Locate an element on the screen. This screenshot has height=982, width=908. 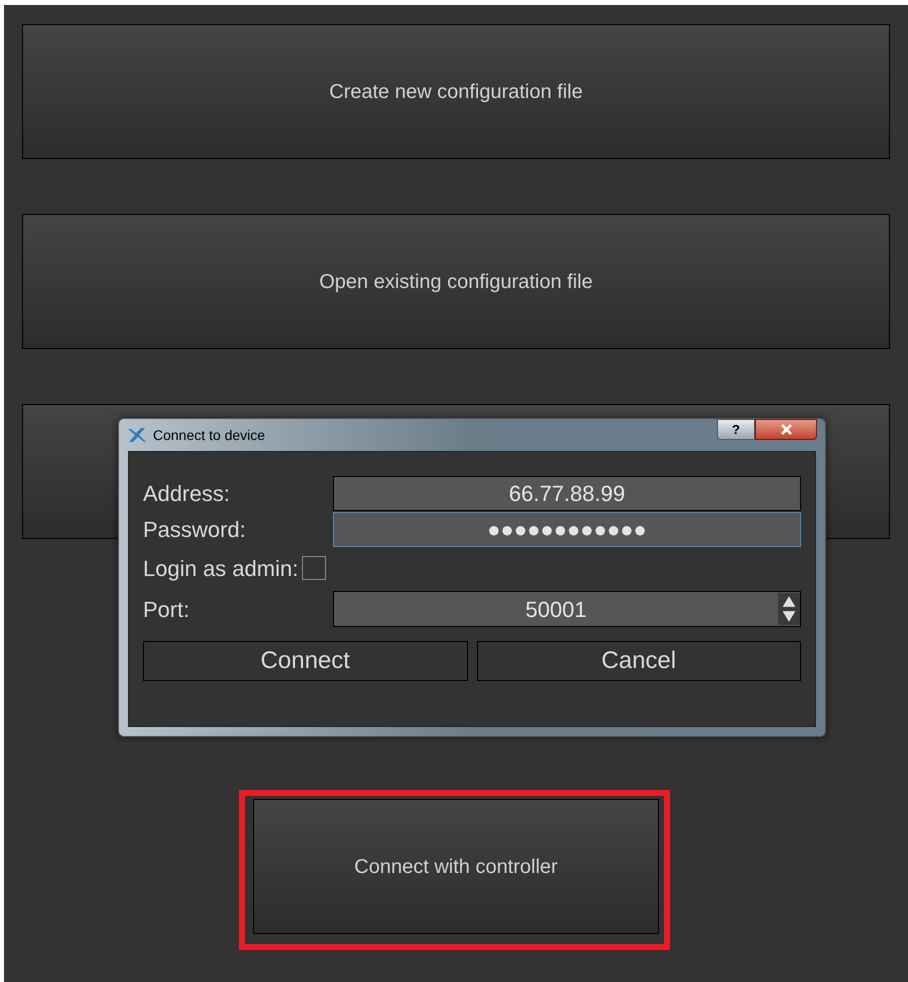
field-label: Password: is located at coordinates (195, 530).